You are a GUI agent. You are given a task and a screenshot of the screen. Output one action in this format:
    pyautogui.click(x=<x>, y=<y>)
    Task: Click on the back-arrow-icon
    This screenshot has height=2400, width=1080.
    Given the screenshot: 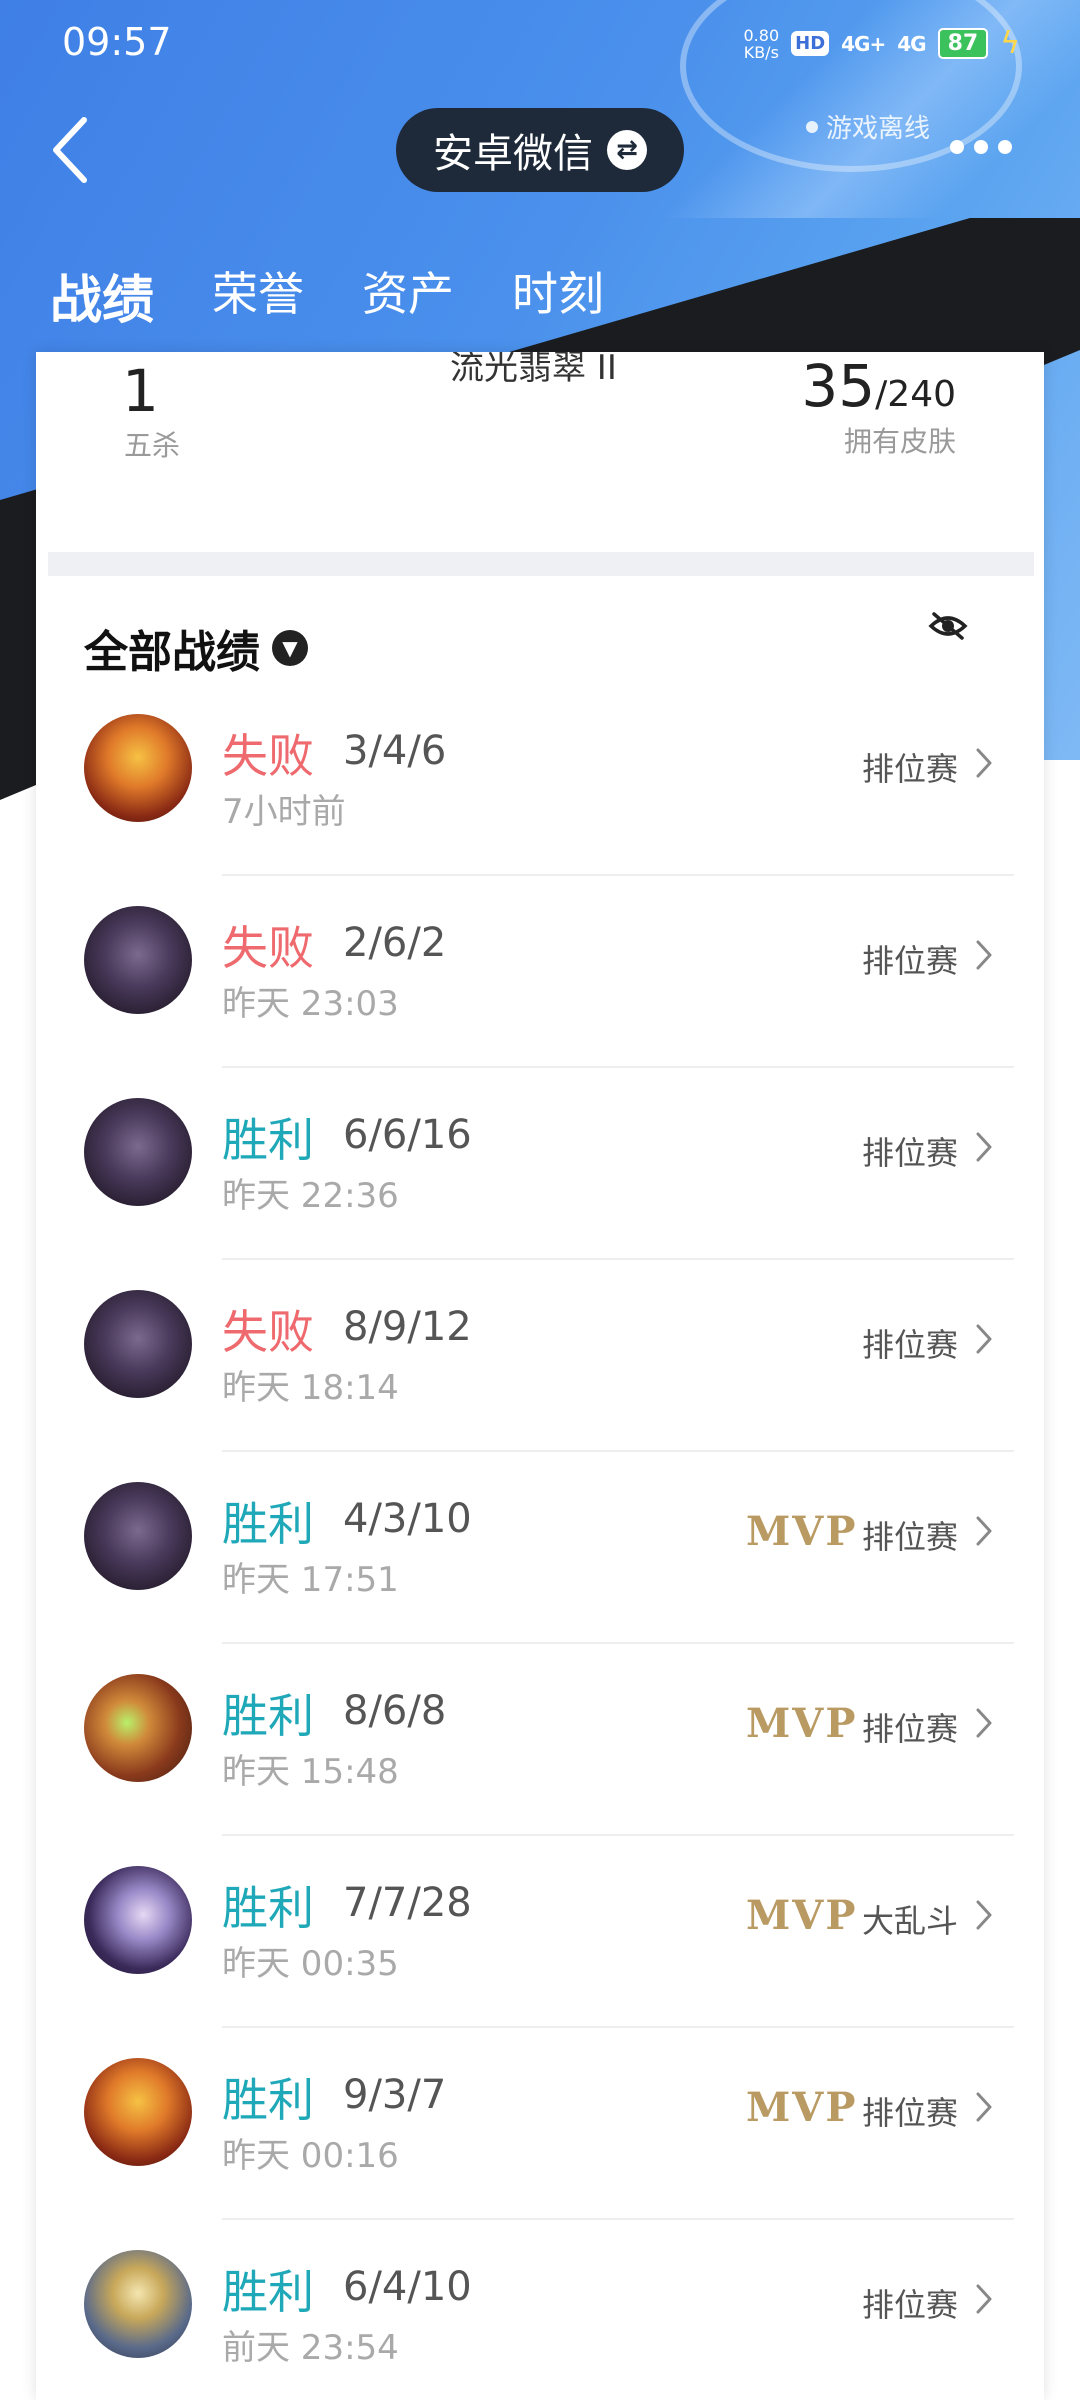 What is the action you would take?
    pyautogui.click(x=74, y=150)
    